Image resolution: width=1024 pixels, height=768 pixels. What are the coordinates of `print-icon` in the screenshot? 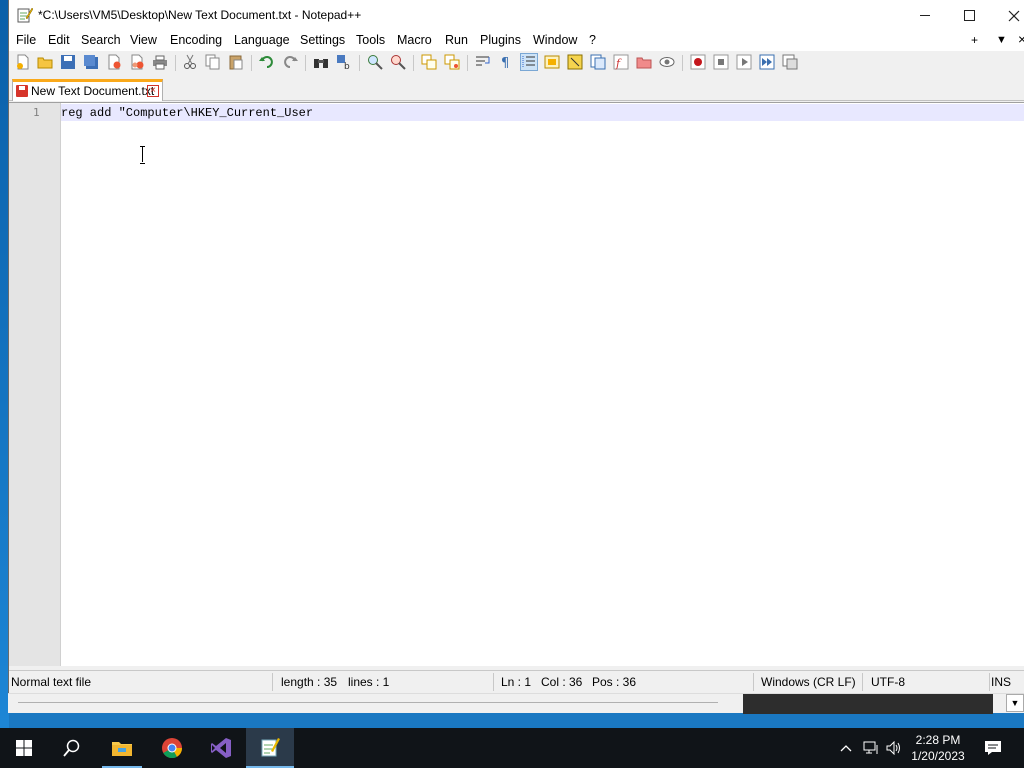 It's located at (160, 62).